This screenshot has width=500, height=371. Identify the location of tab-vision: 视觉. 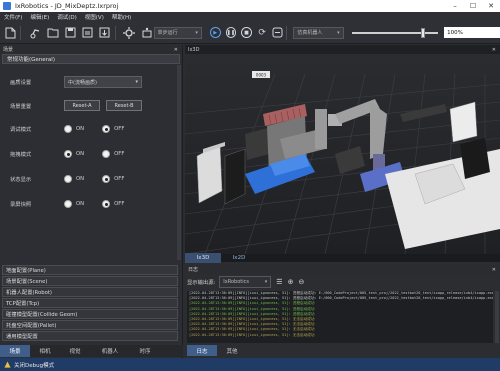
(75, 351).